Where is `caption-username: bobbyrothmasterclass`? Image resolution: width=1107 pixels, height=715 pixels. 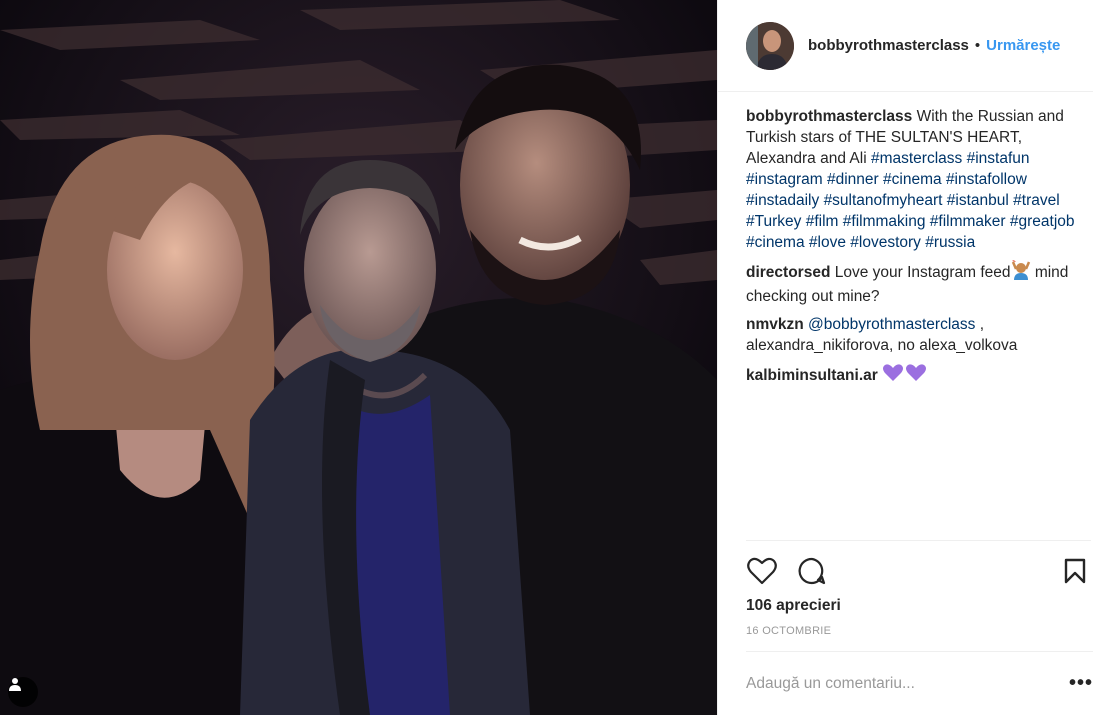 caption-username: bobbyrothmasterclass is located at coordinates (829, 116).